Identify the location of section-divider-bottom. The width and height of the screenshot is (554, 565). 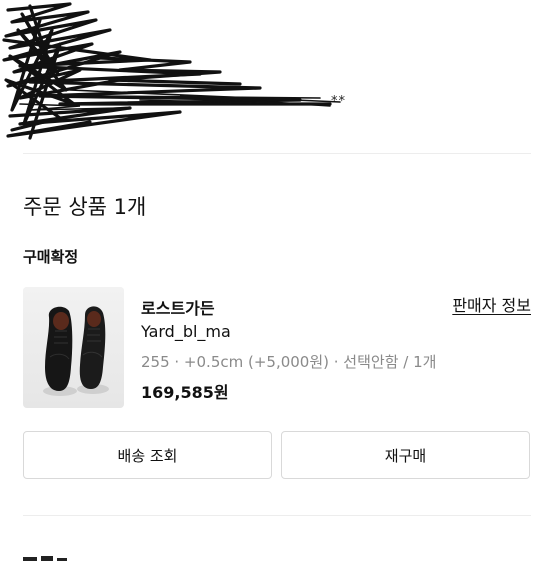
(277, 515).